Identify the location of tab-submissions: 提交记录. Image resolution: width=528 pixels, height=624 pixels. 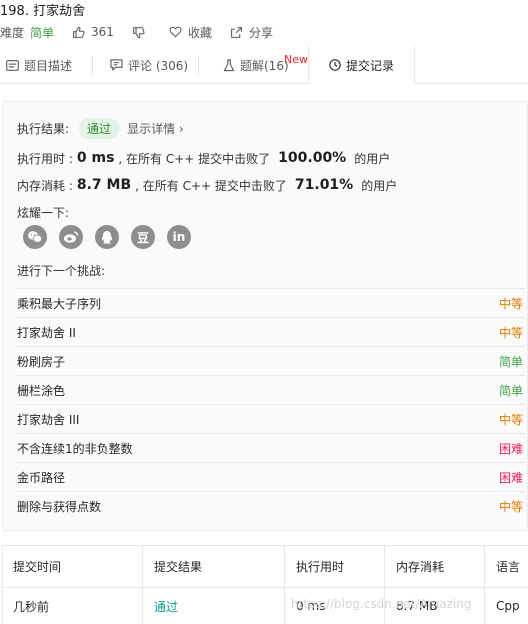
(361, 65).